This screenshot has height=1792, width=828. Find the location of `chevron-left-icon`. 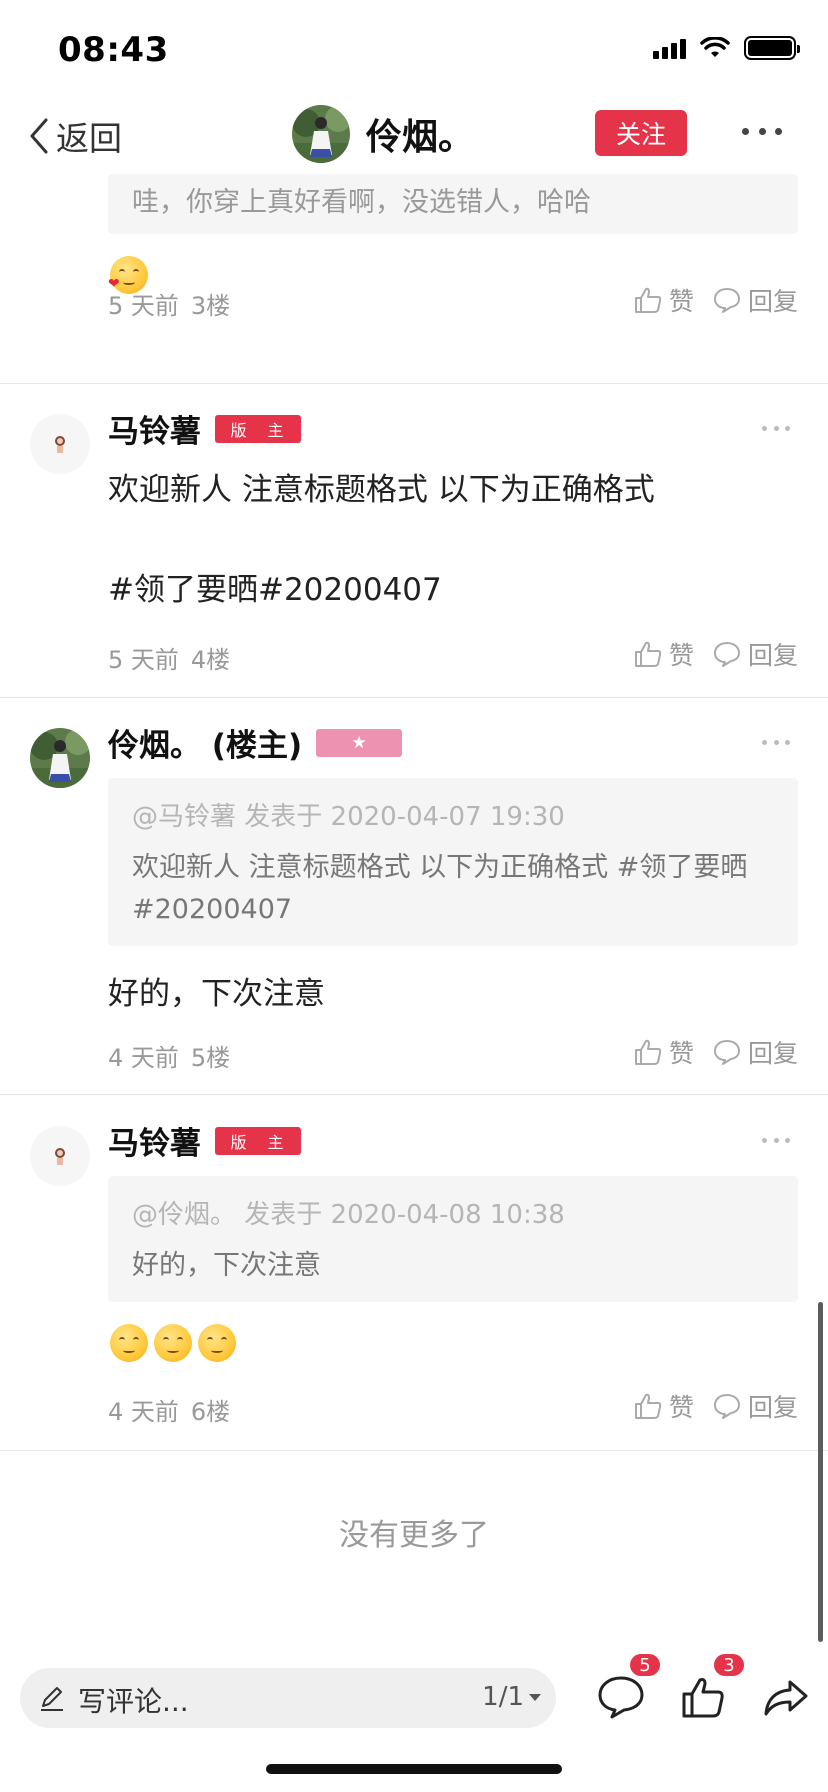

chevron-left-icon is located at coordinates (39, 136).